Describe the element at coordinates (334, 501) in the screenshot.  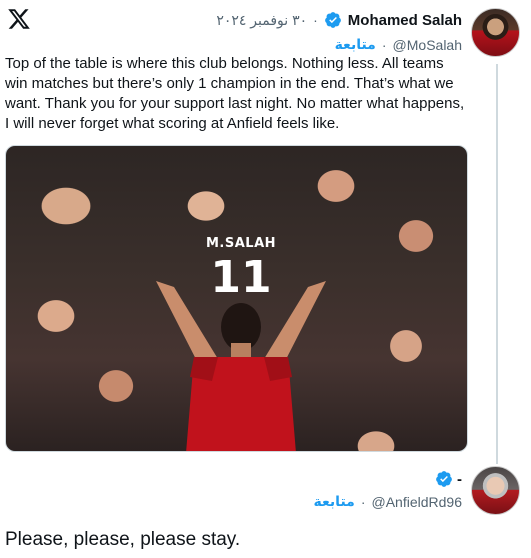
I see `reply-follow-button: متابعة` at that location.